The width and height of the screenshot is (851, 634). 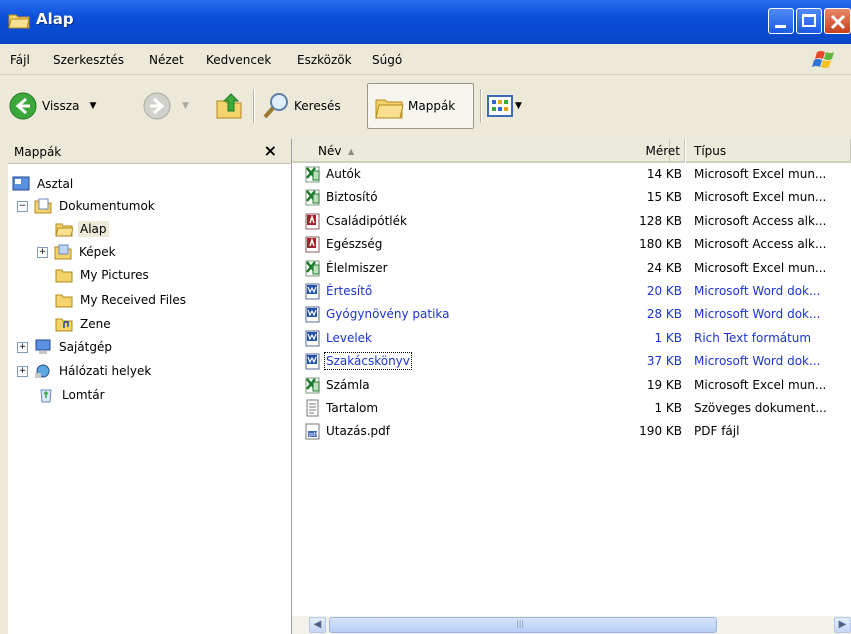 What do you see at coordinates (660, 220) in the screenshot?
I see `file-size: 128 KB` at bounding box center [660, 220].